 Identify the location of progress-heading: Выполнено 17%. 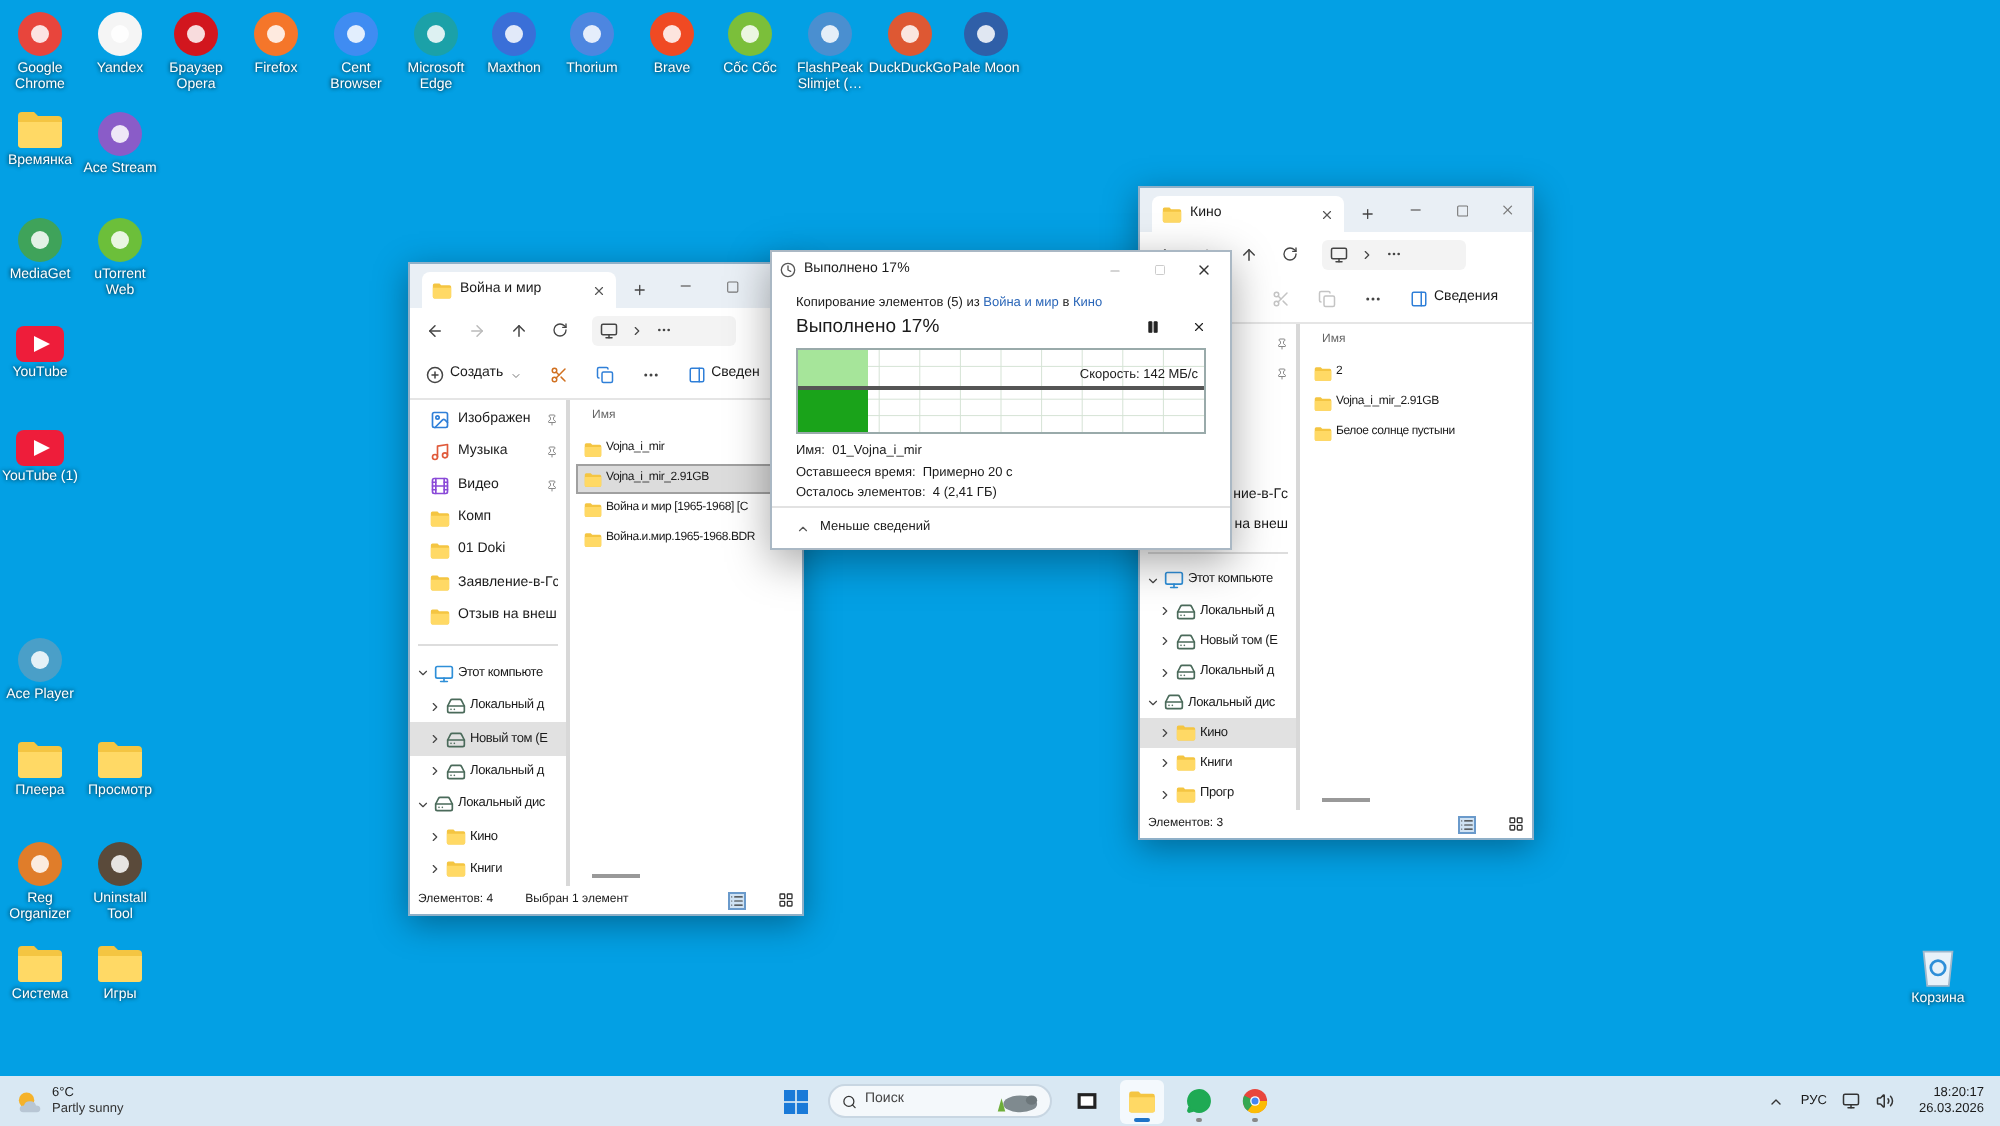
(869, 327).